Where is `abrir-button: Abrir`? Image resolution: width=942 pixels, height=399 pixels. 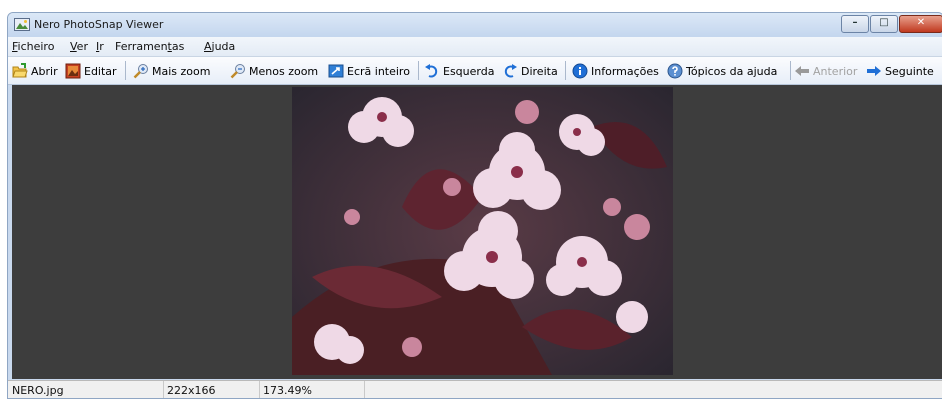
abrir-button: Abrir is located at coordinates (35, 71).